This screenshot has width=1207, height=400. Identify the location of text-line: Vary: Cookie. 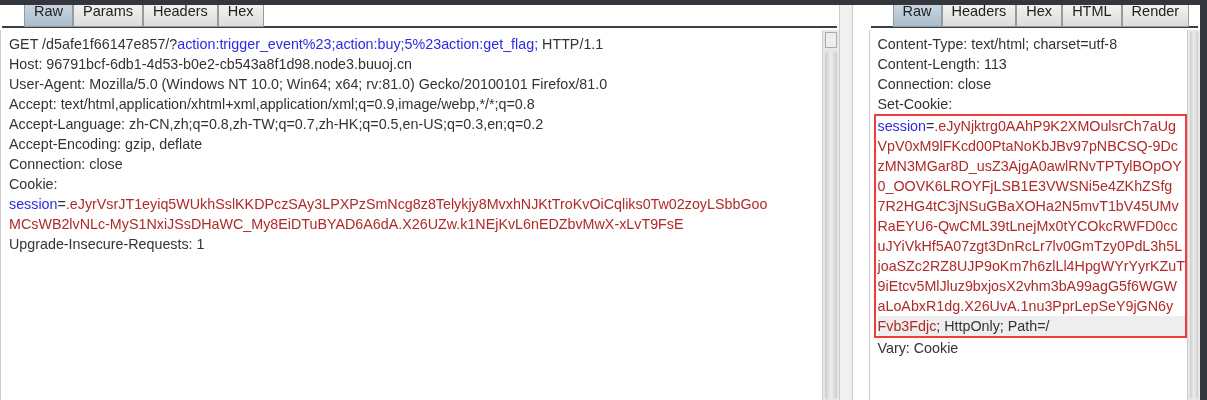
(918, 348).